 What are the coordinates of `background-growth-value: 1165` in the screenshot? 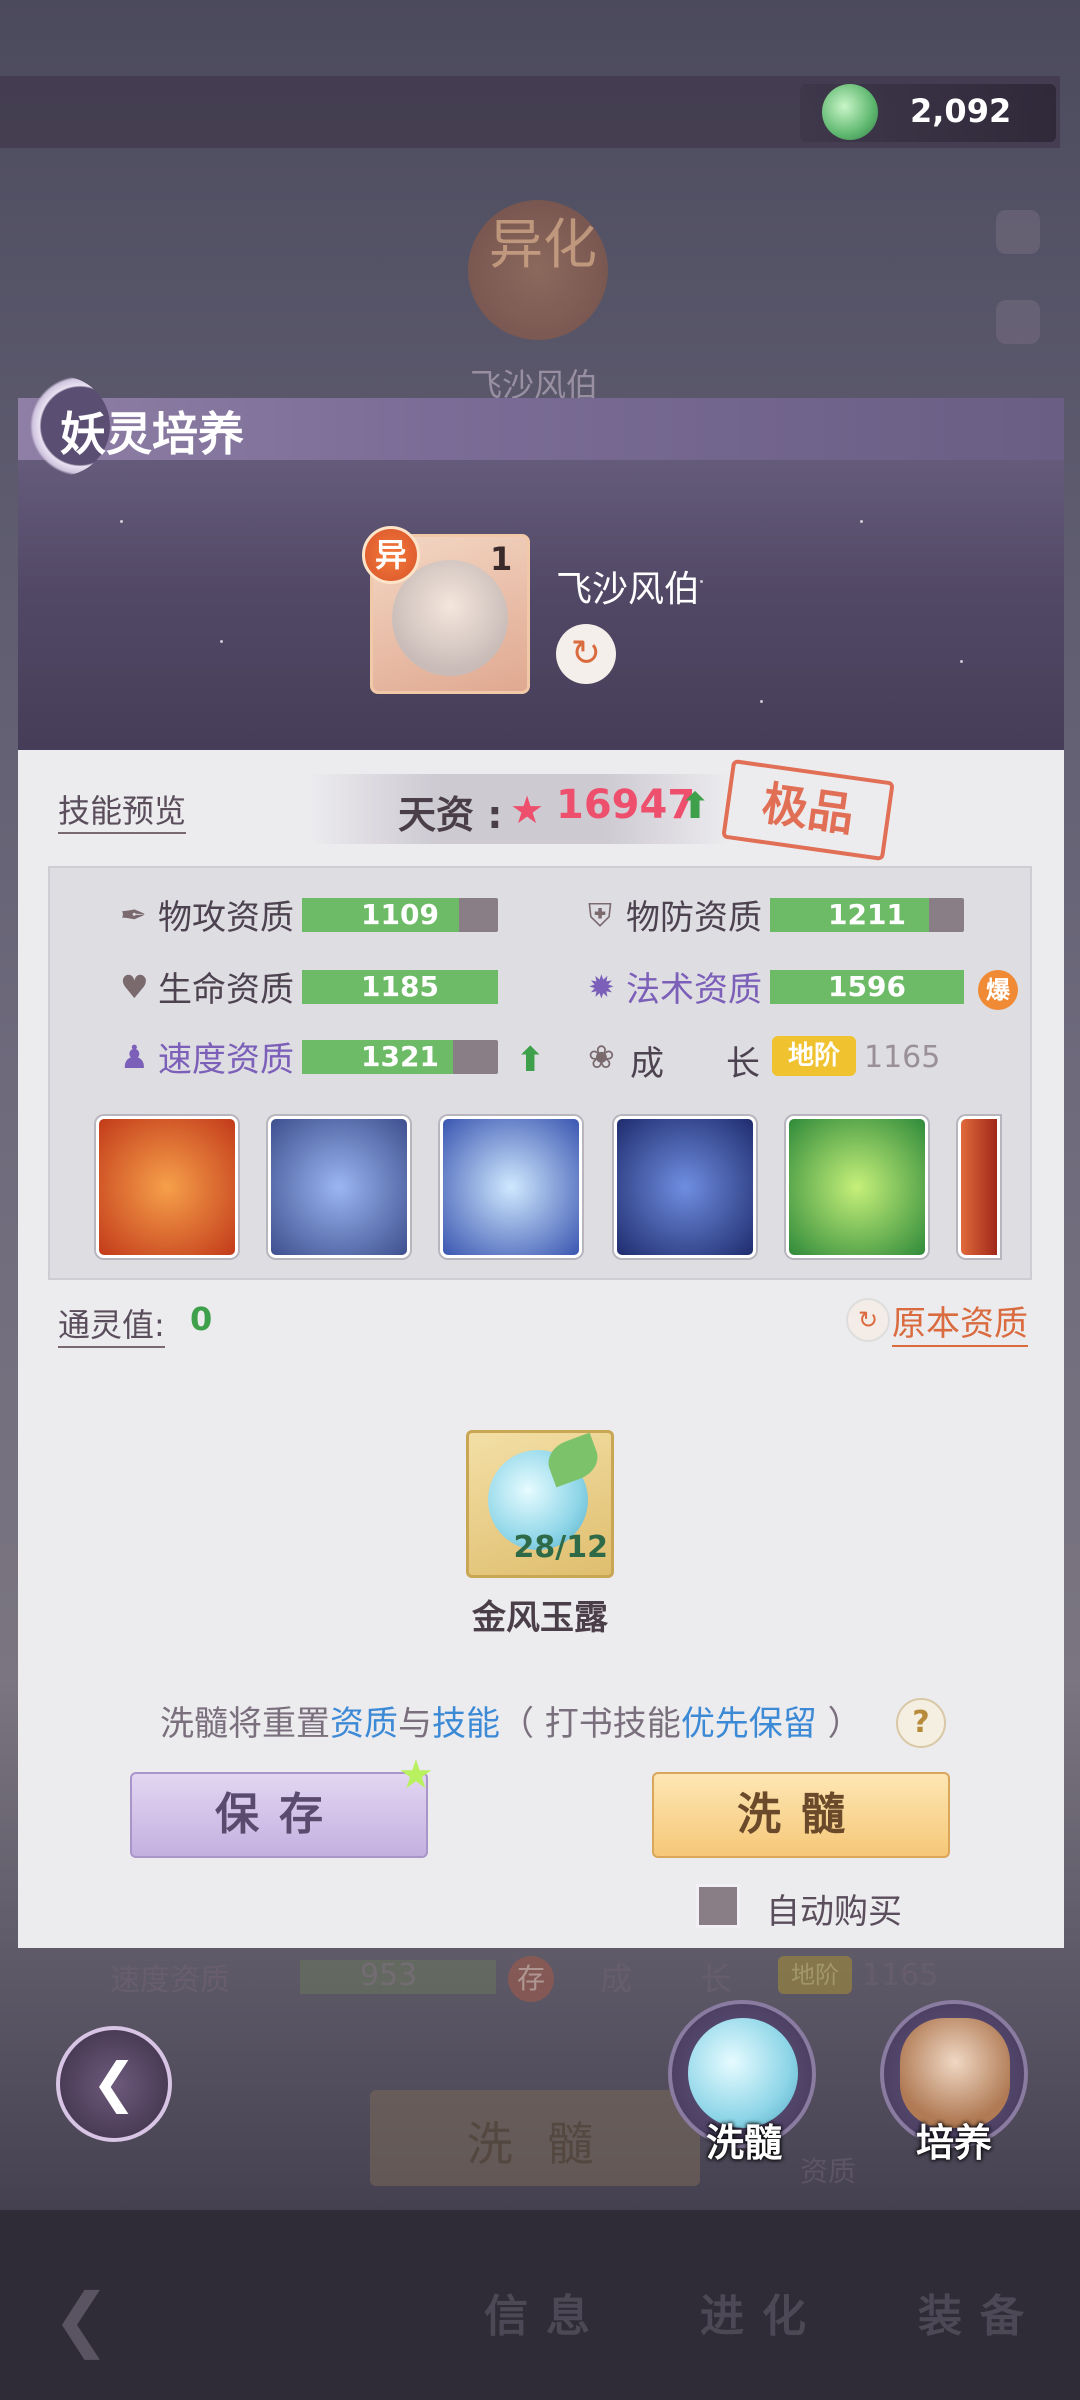 It's located at (900, 1975).